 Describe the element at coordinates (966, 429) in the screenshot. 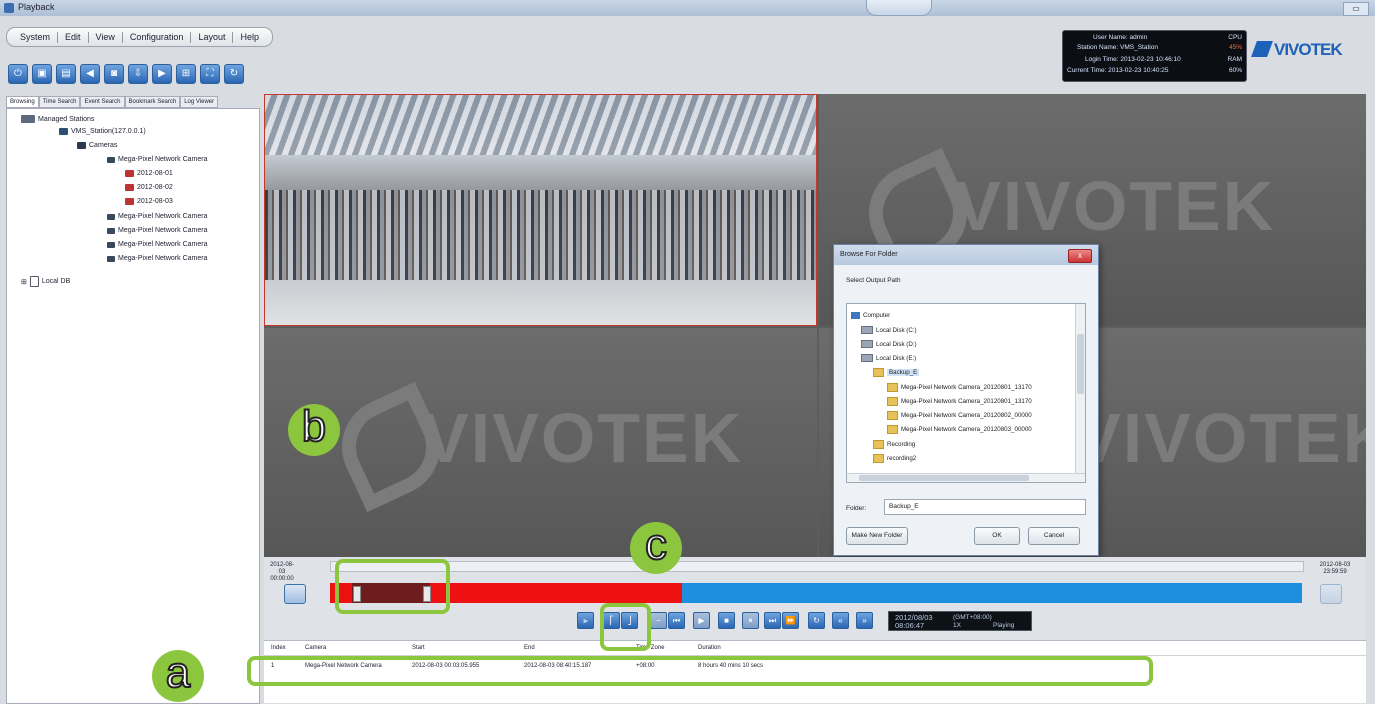

I see `folder-label: Mega-Pixel Network Camera_20120803_00000` at that location.